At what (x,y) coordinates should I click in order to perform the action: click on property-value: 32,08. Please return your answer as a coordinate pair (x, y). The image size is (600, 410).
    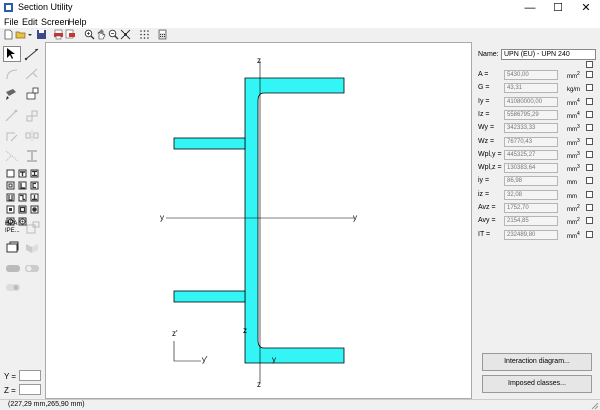
    Looking at the image, I should click on (531, 195).